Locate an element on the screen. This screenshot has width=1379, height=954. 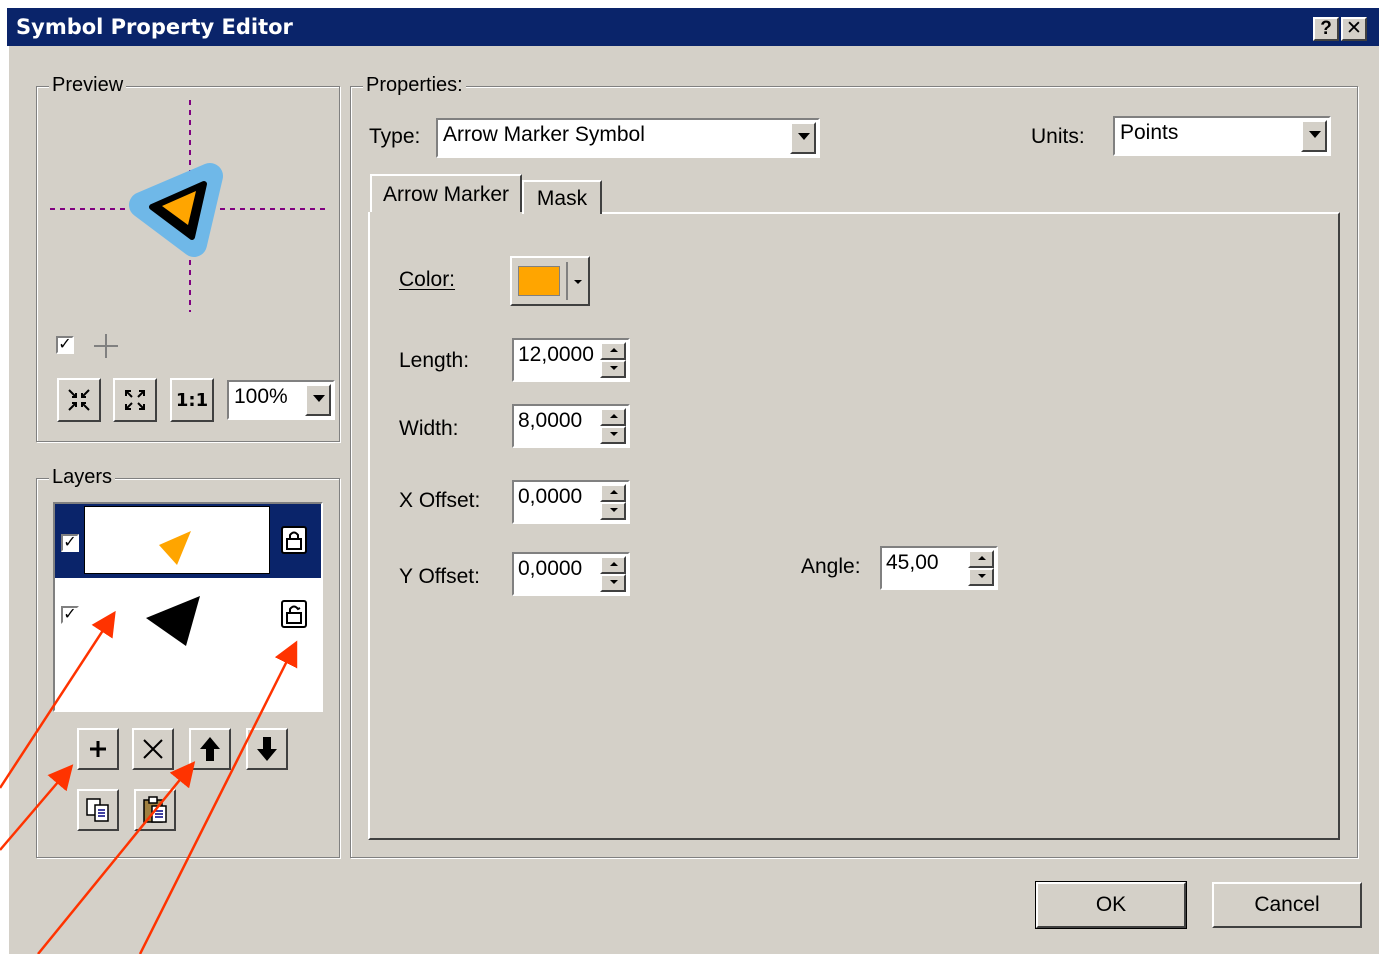
cancel-button-label: Cancel is located at coordinates (1287, 904).